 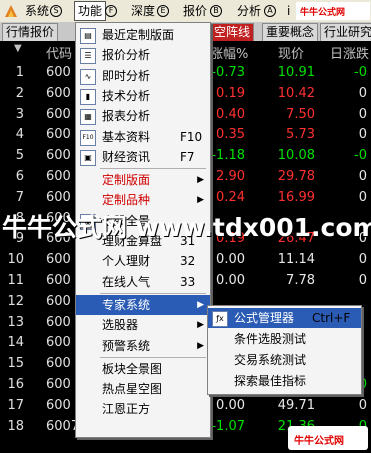 I want to click on menu-item-label: 即时分析, so click(x=126, y=75).